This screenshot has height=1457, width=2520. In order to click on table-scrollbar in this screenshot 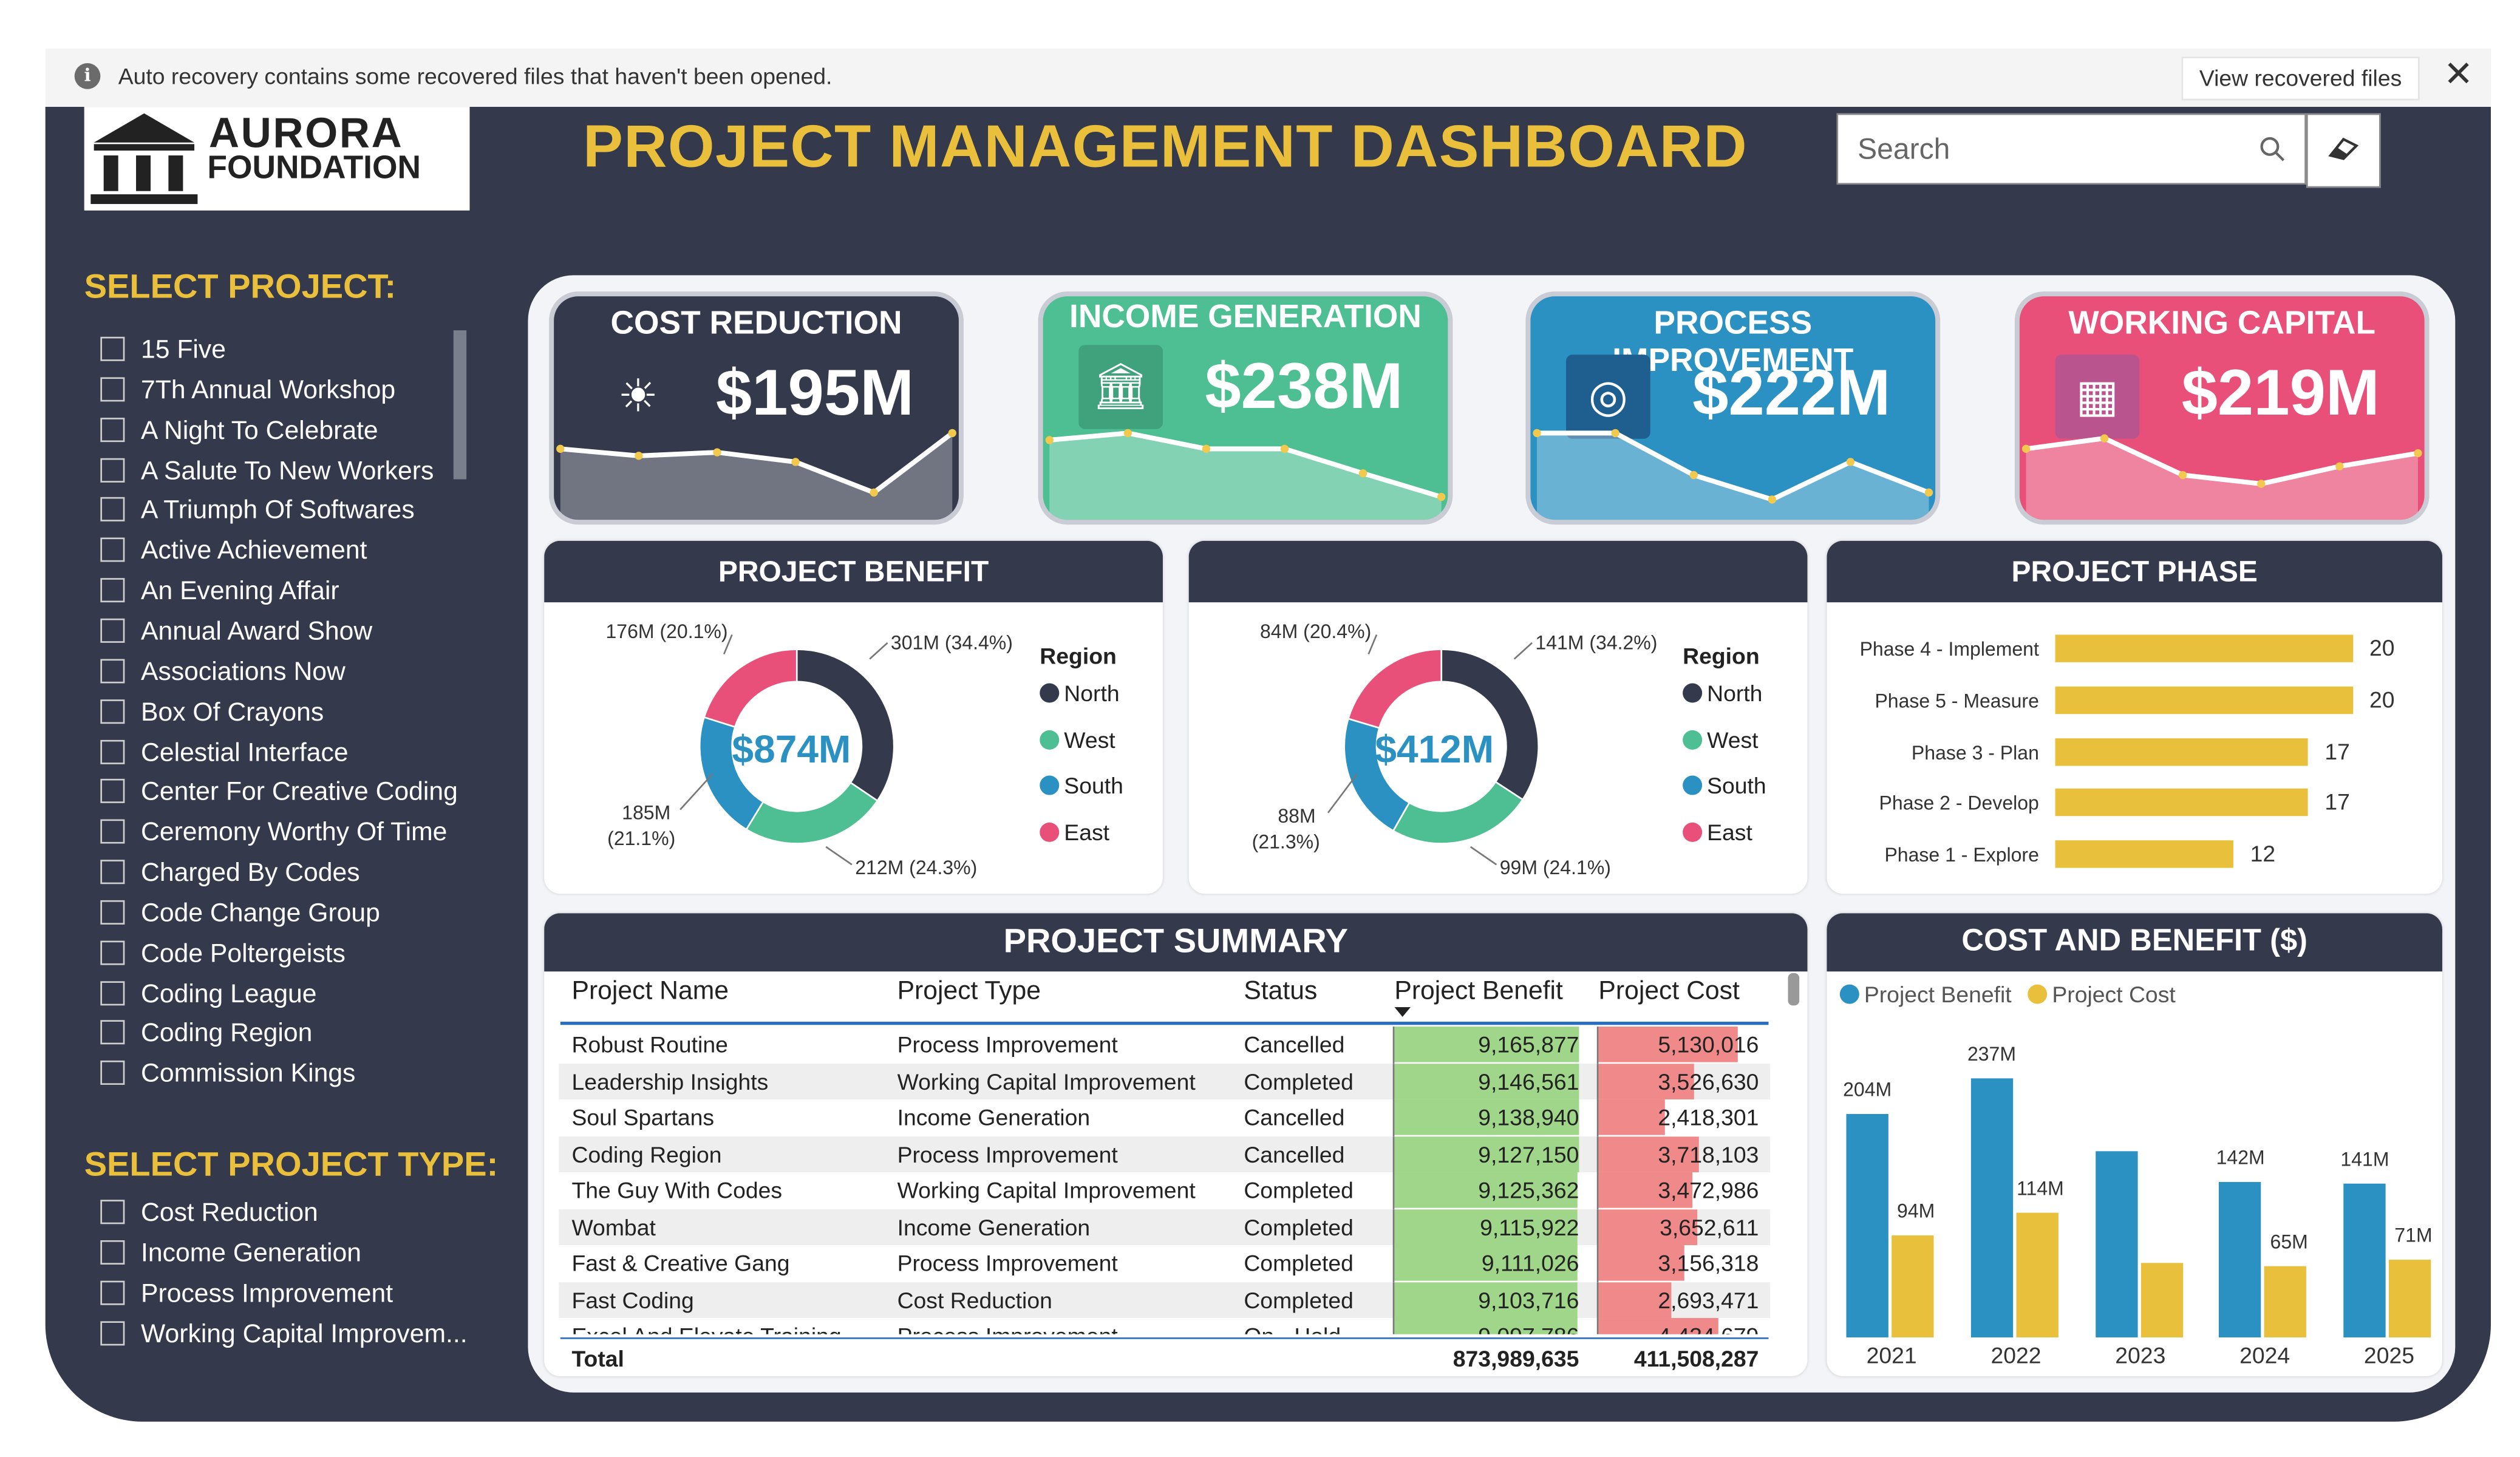, I will do `click(1794, 989)`.